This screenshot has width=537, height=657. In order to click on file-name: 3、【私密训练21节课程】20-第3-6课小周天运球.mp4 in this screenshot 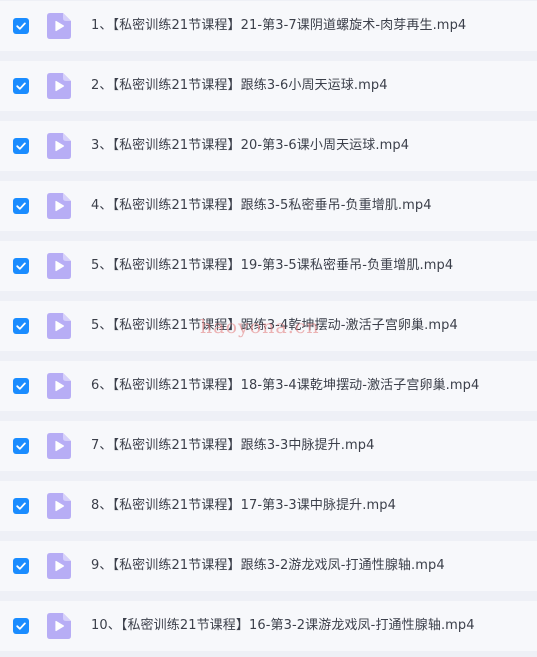, I will do `click(250, 146)`.